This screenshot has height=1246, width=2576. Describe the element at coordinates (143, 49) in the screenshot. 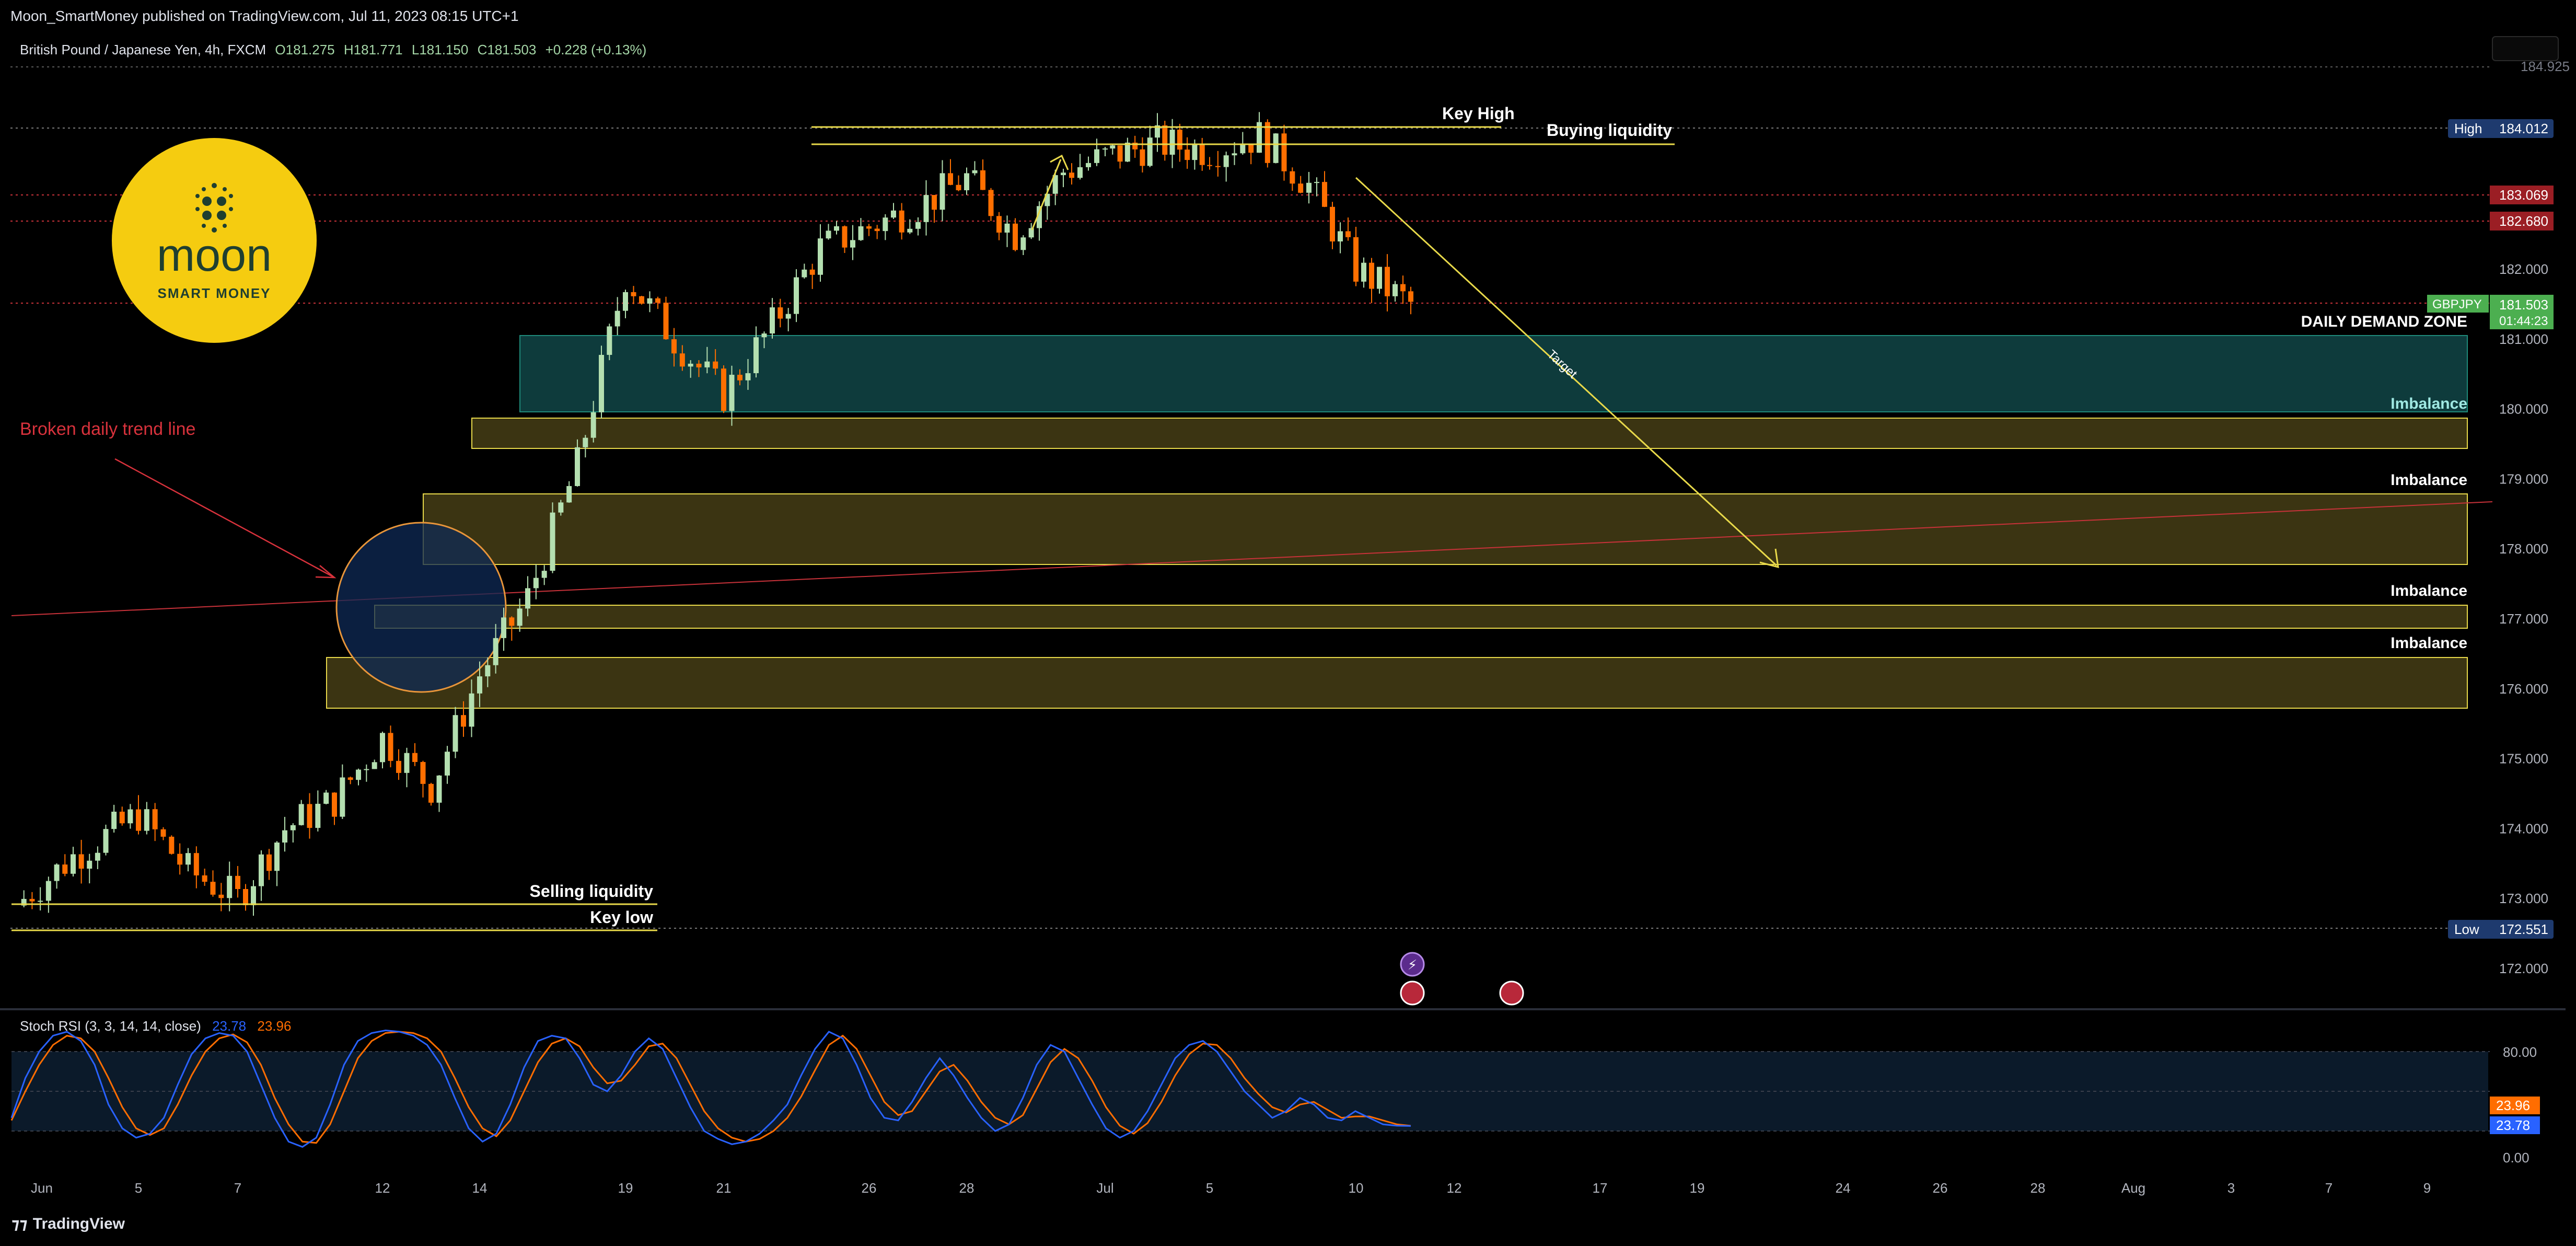

I see `symbol-name: British Pound / Japanese Yen, 4h, FXCM` at that location.